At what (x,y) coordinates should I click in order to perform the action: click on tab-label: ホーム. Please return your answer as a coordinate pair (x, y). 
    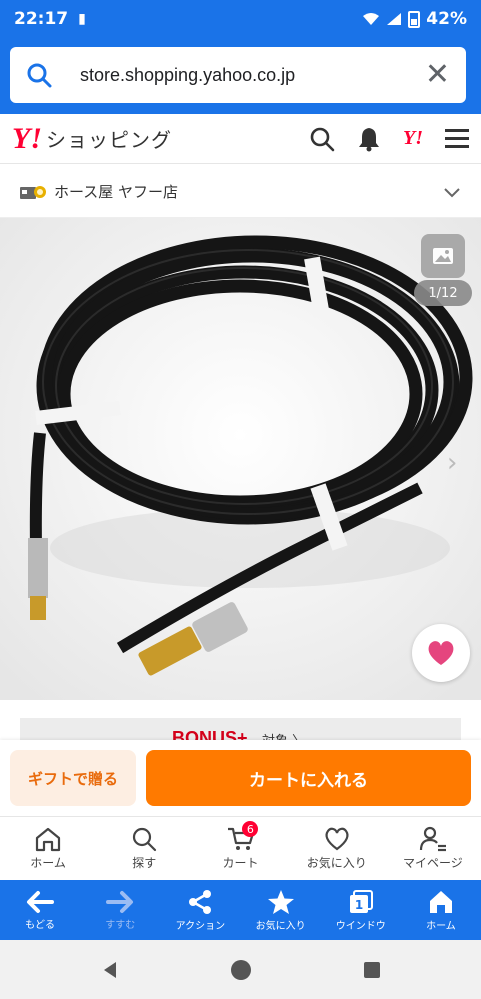
    Looking at the image, I should click on (48, 863).